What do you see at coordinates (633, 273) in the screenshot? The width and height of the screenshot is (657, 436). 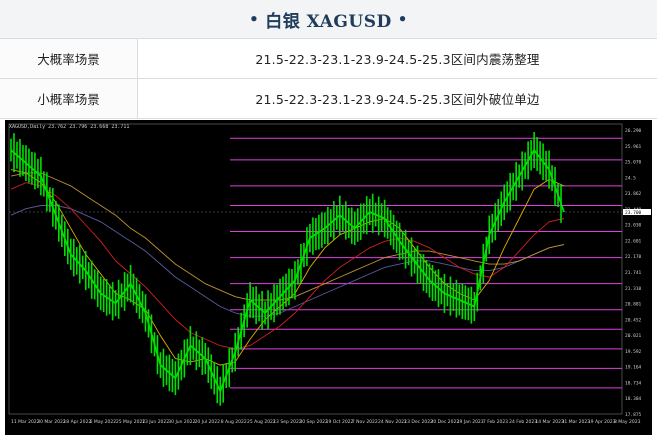 I see `price-tick-label: 21.741` at bounding box center [633, 273].